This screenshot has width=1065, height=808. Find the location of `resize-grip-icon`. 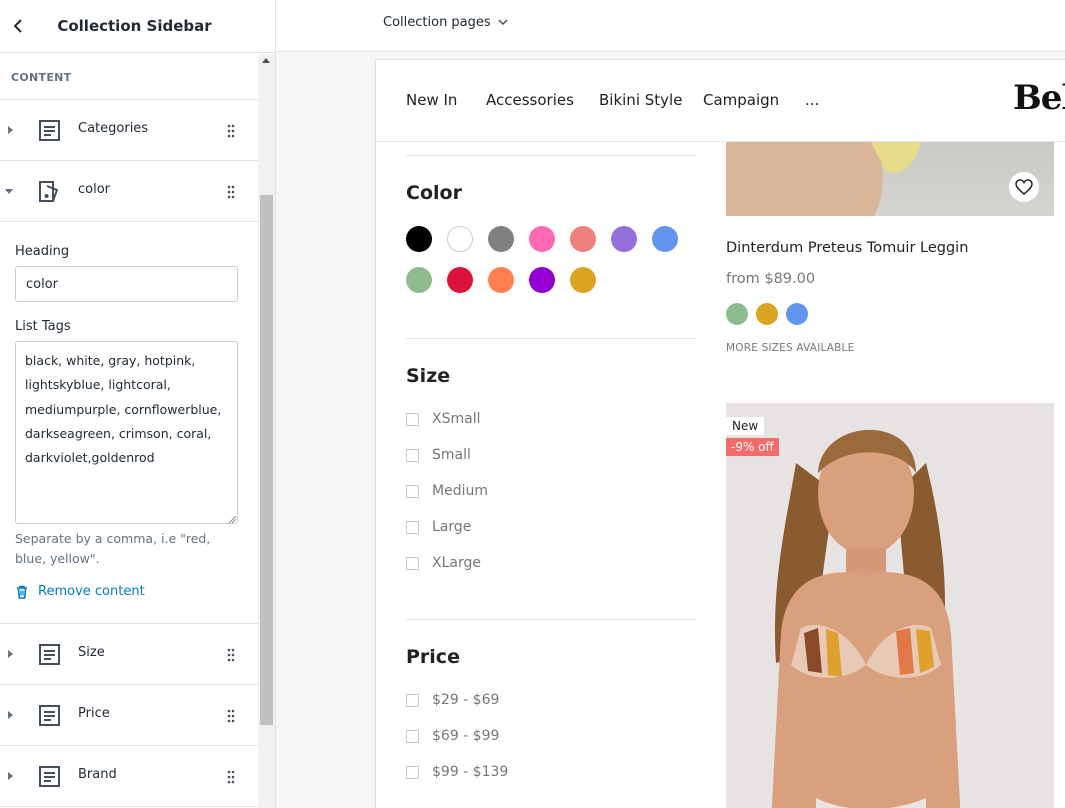

resize-grip-icon is located at coordinates (232, 519).